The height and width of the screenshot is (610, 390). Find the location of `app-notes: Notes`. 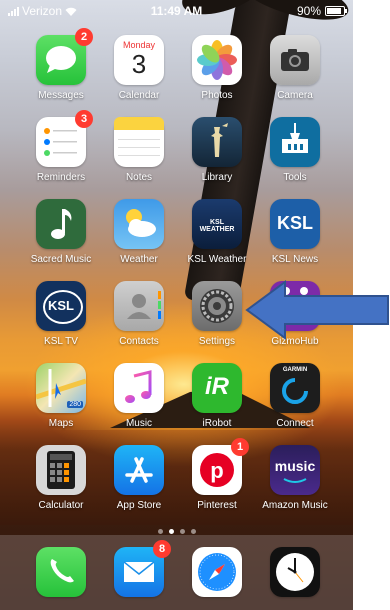

app-notes: Notes is located at coordinates (139, 150).